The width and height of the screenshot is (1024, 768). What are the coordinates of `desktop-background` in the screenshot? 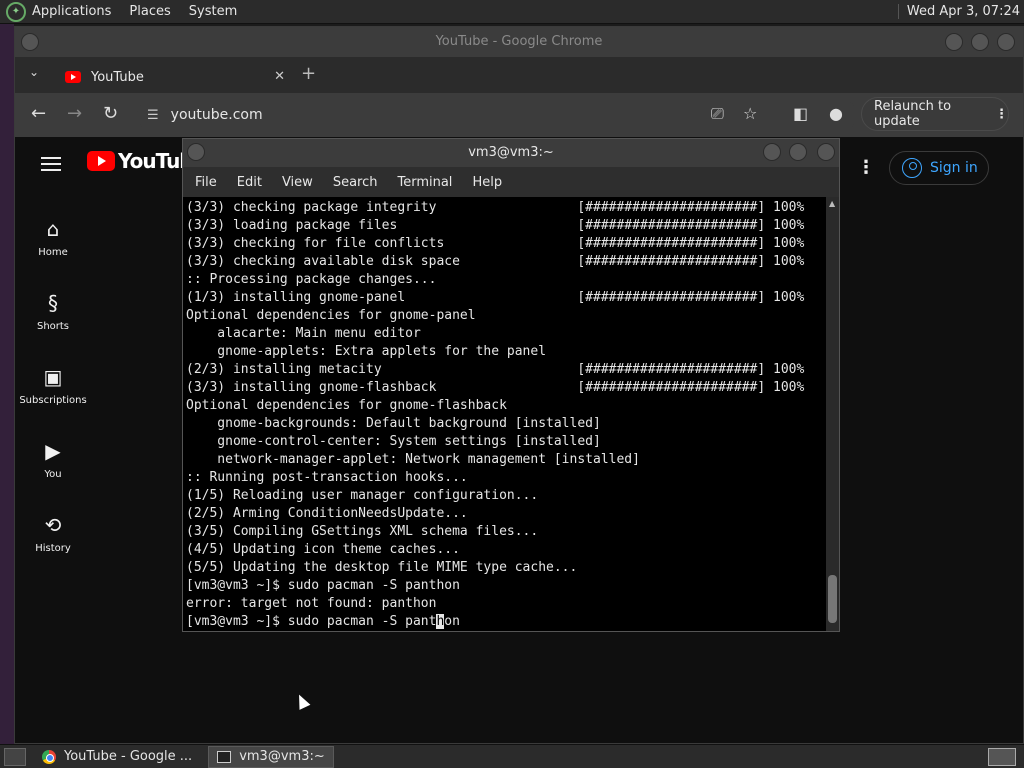 It's located at (7, 384).